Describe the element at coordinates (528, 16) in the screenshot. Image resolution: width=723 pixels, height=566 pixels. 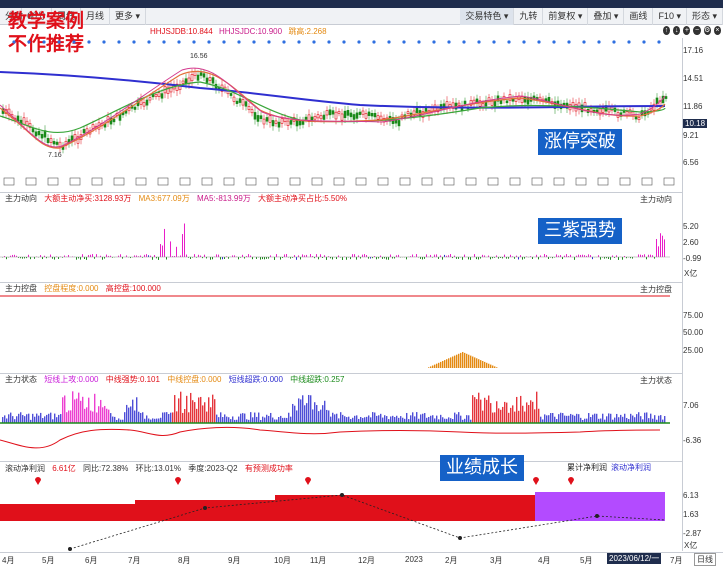
I see `nine-turn-button: 九转` at that location.